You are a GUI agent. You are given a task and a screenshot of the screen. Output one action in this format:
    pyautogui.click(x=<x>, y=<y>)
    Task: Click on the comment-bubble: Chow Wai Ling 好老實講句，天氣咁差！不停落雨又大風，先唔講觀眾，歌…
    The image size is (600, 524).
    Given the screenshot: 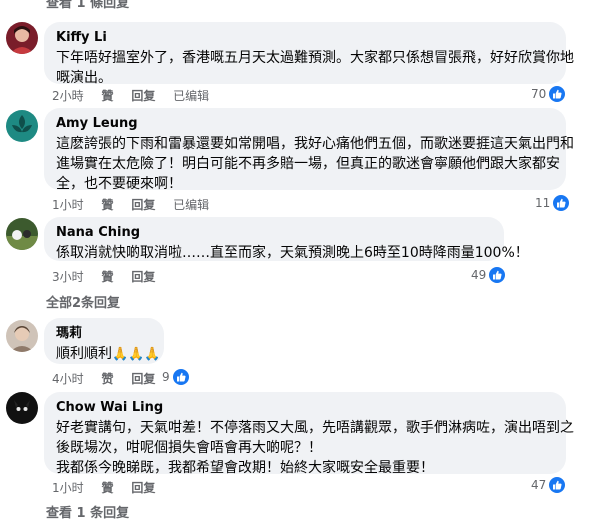 What is the action you would take?
    pyautogui.click(x=309, y=434)
    